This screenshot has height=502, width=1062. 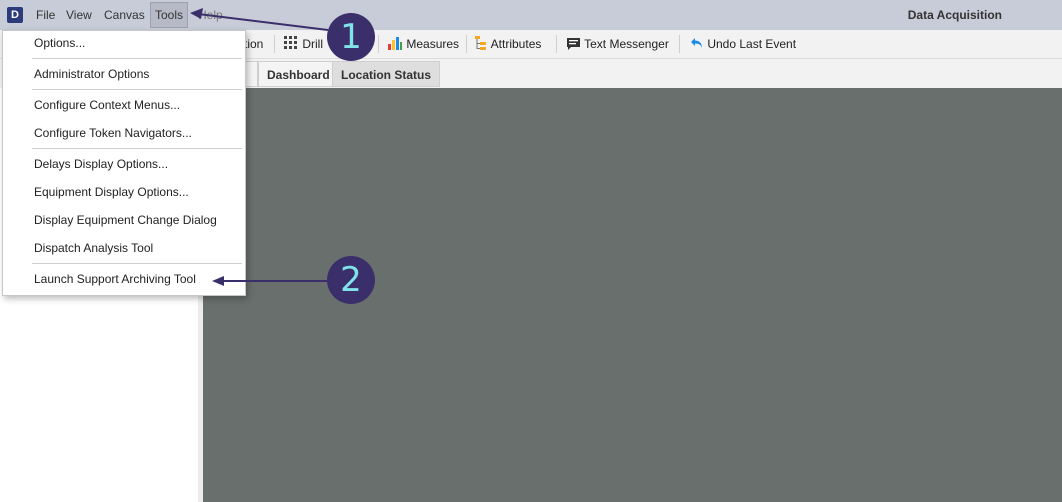 I want to click on callout-badge-1: 1, so click(x=351, y=37).